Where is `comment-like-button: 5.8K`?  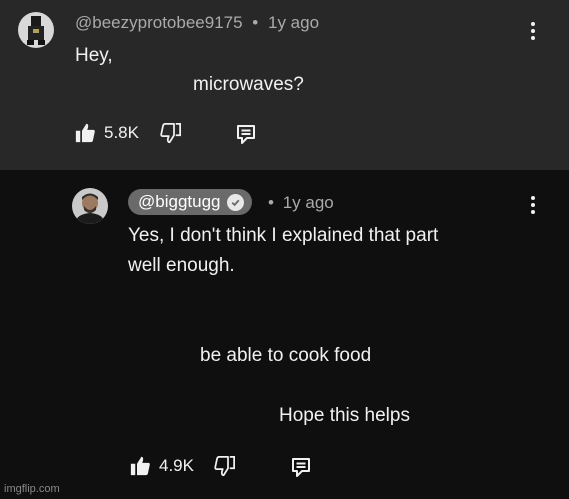
comment-like-button: 5.8K is located at coordinates (107, 132).